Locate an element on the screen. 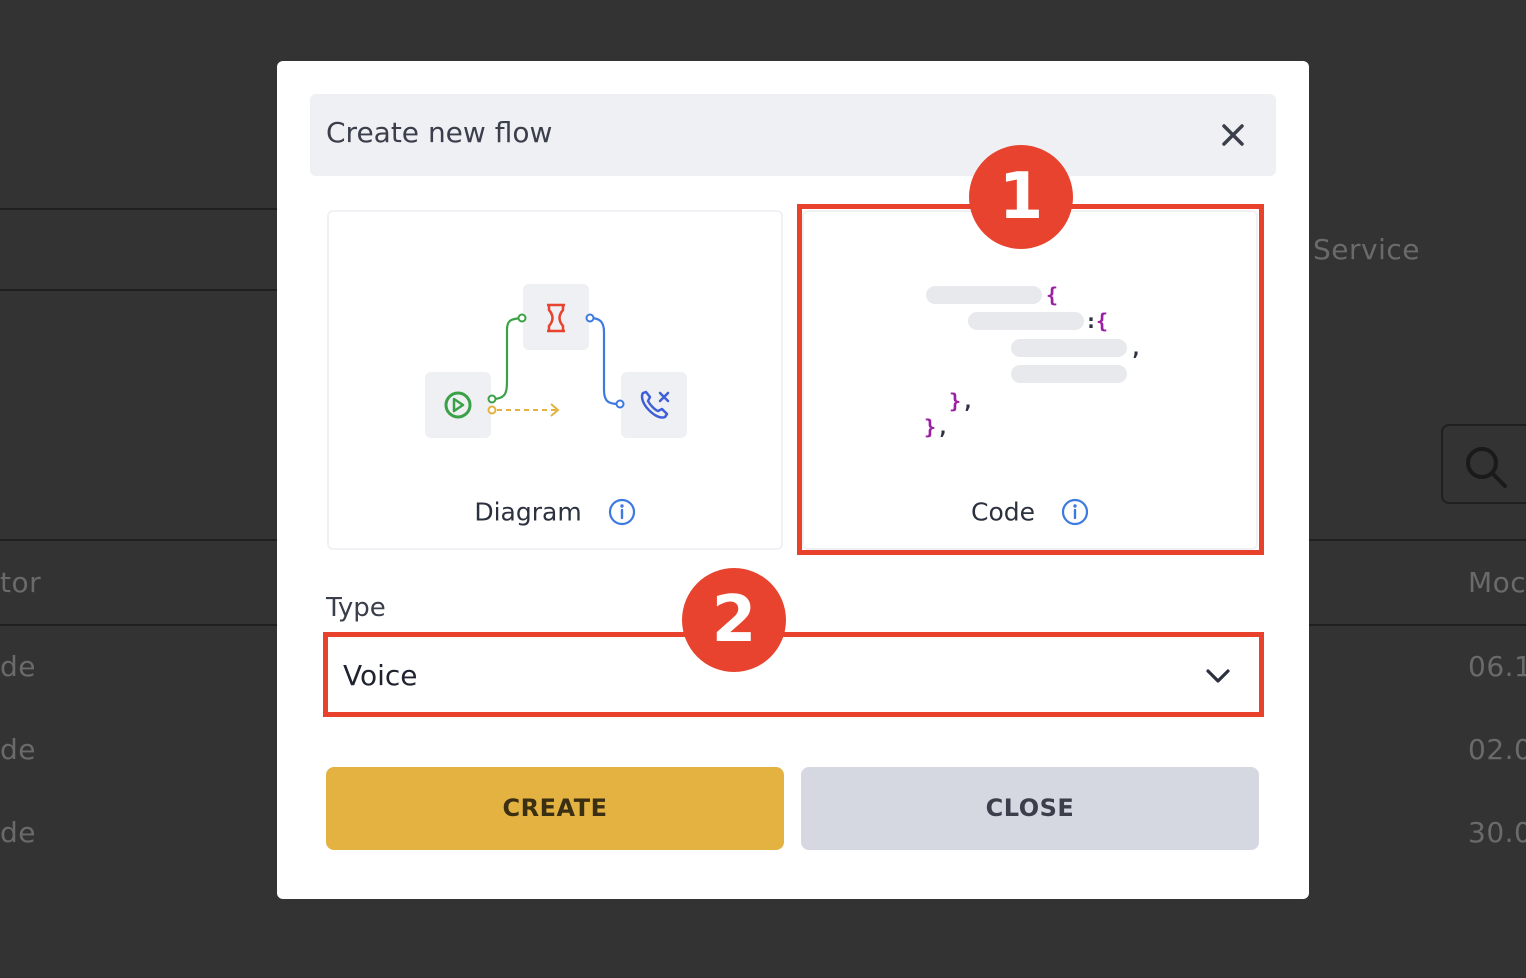 The image size is (1526, 978). code-illustration: { : { , } , } , is located at coordinates (1033, 361).